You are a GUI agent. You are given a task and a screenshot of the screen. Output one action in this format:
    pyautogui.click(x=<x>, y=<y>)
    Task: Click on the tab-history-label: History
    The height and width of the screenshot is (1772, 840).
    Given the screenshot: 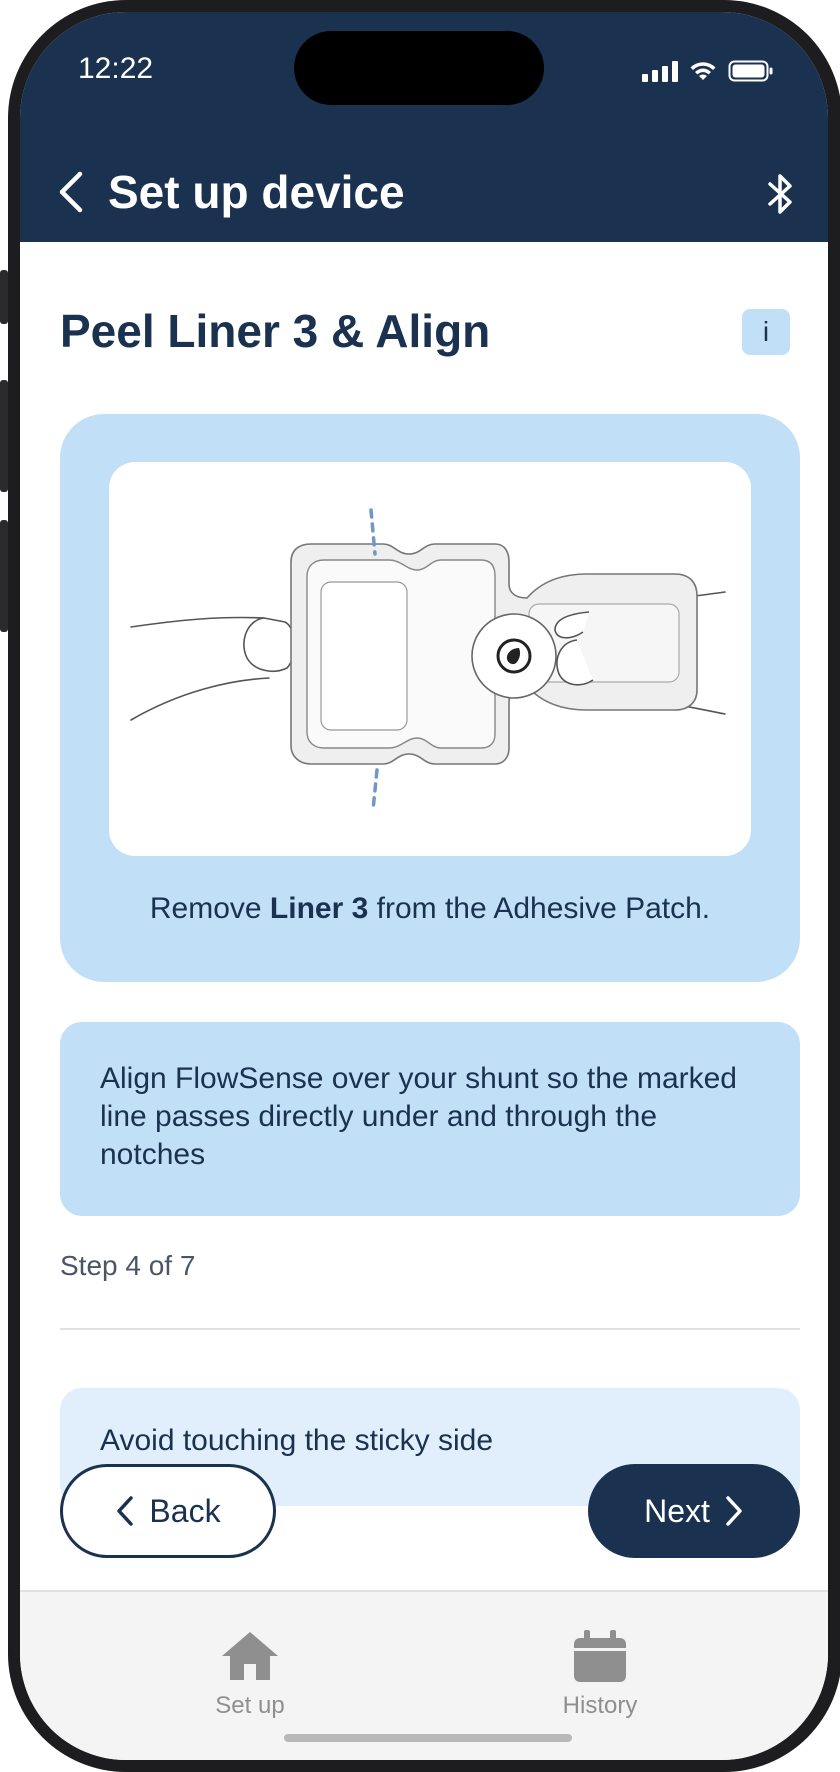 What is the action you would take?
    pyautogui.click(x=600, y=1705)
    